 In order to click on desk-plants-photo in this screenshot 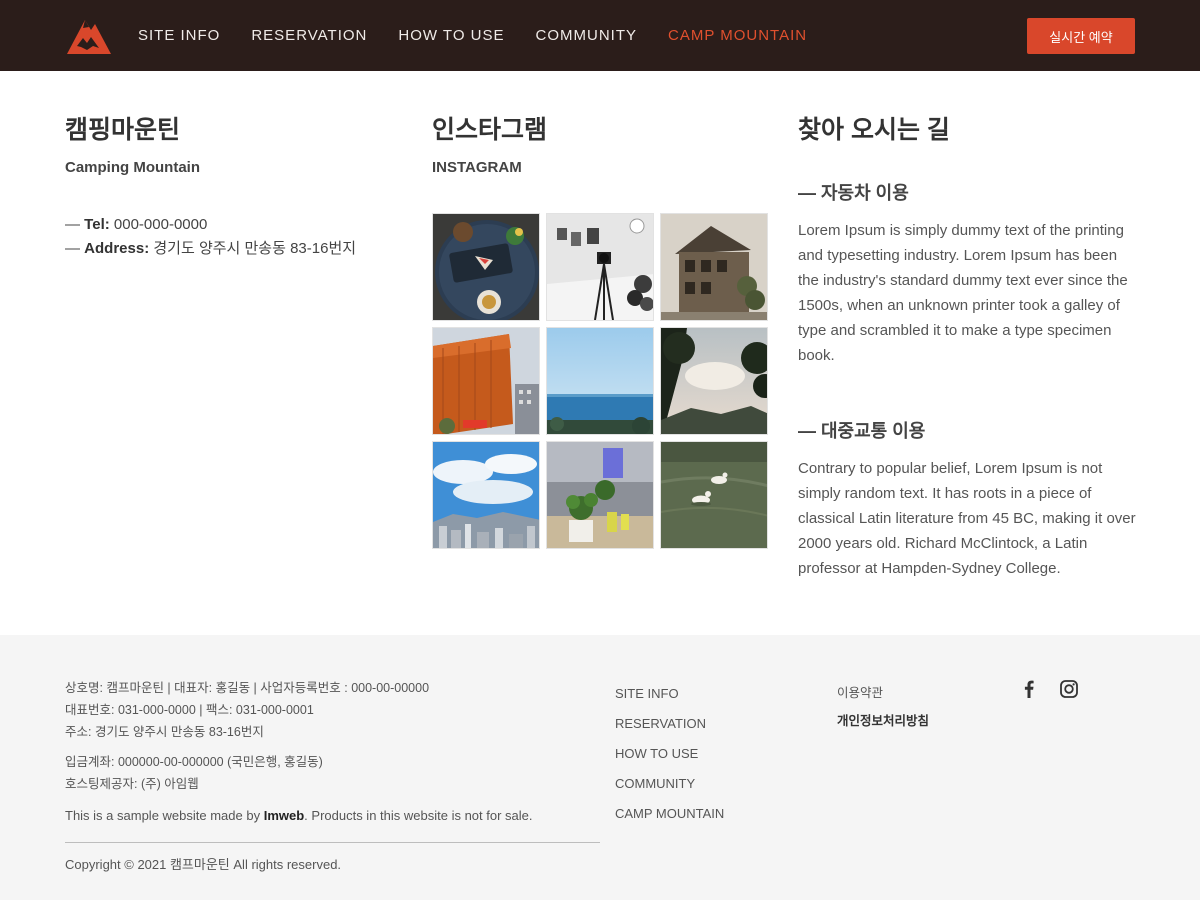, I will do `click(600, 495)`.